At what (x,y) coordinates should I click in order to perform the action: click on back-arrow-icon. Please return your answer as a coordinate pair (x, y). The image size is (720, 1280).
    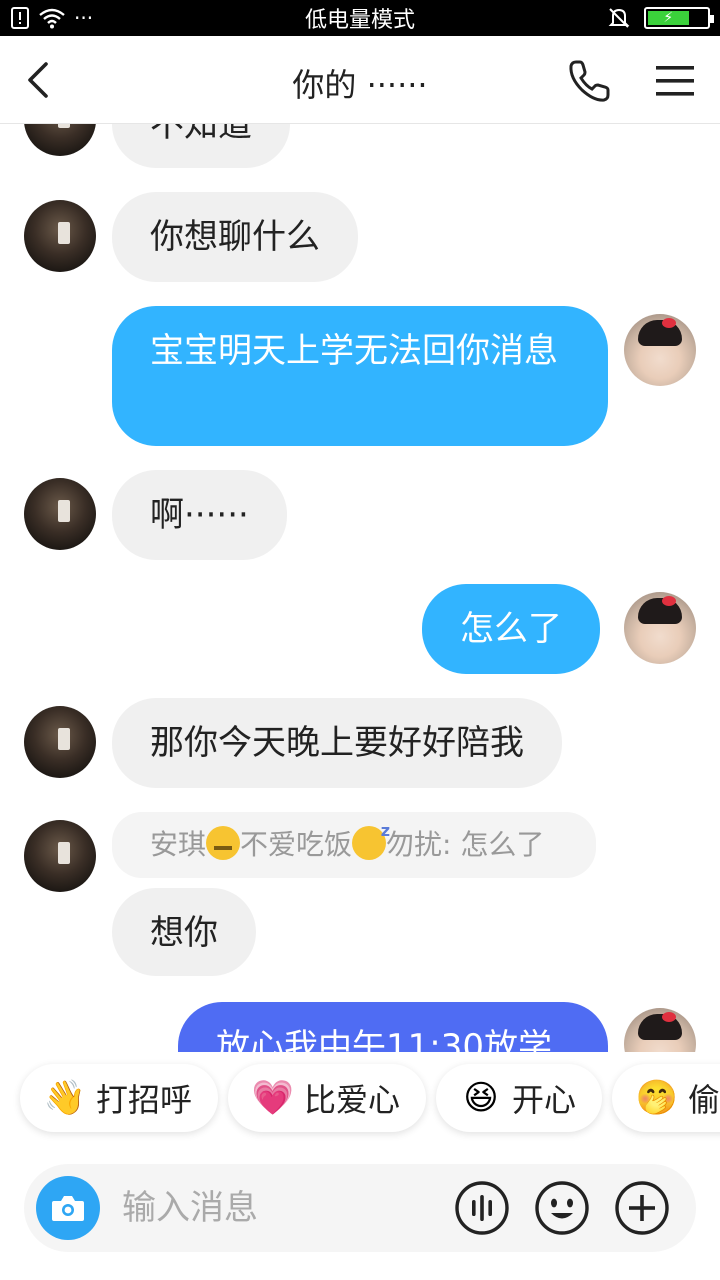
    Looking at the image, I should click on (42, 80).